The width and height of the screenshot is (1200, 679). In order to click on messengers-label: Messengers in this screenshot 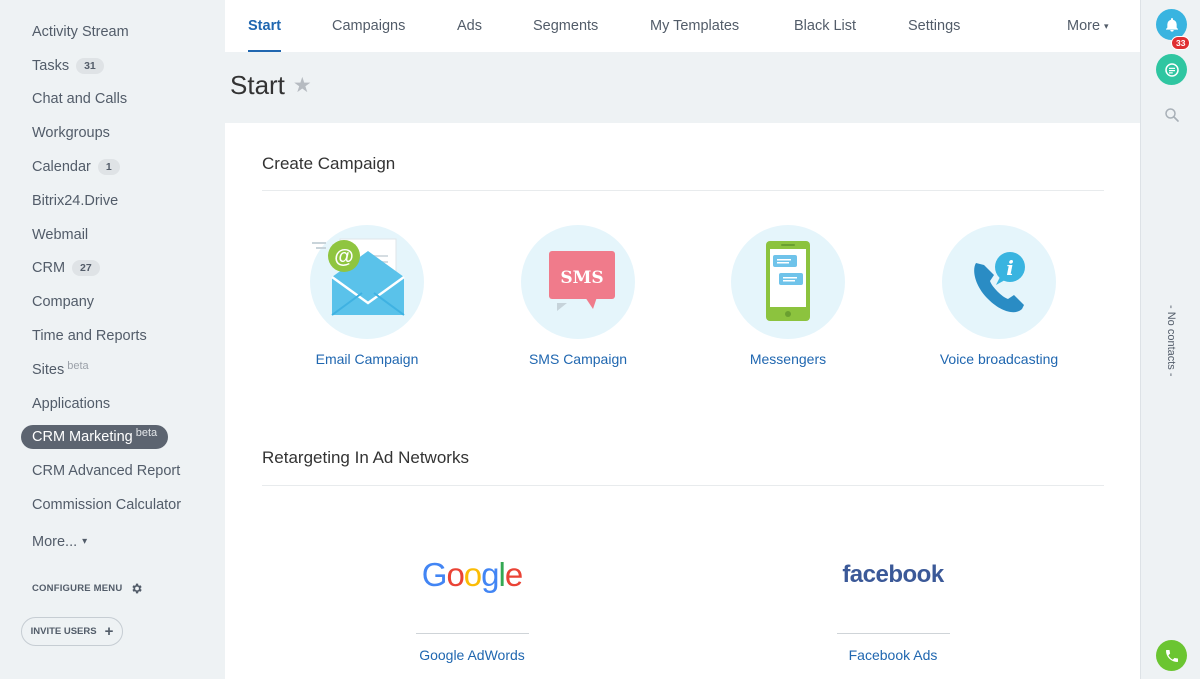, I will do `click(788, 359)`.